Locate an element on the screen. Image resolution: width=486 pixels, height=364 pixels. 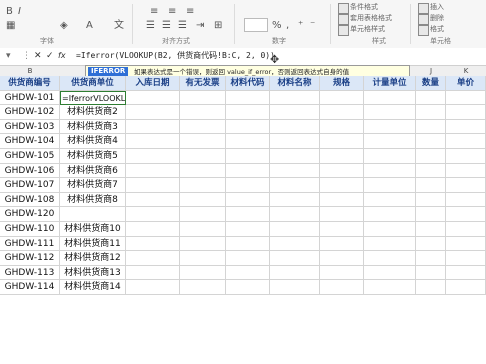
decrease-decimal-icon: ⁻ is located at coordinates (312, 26).